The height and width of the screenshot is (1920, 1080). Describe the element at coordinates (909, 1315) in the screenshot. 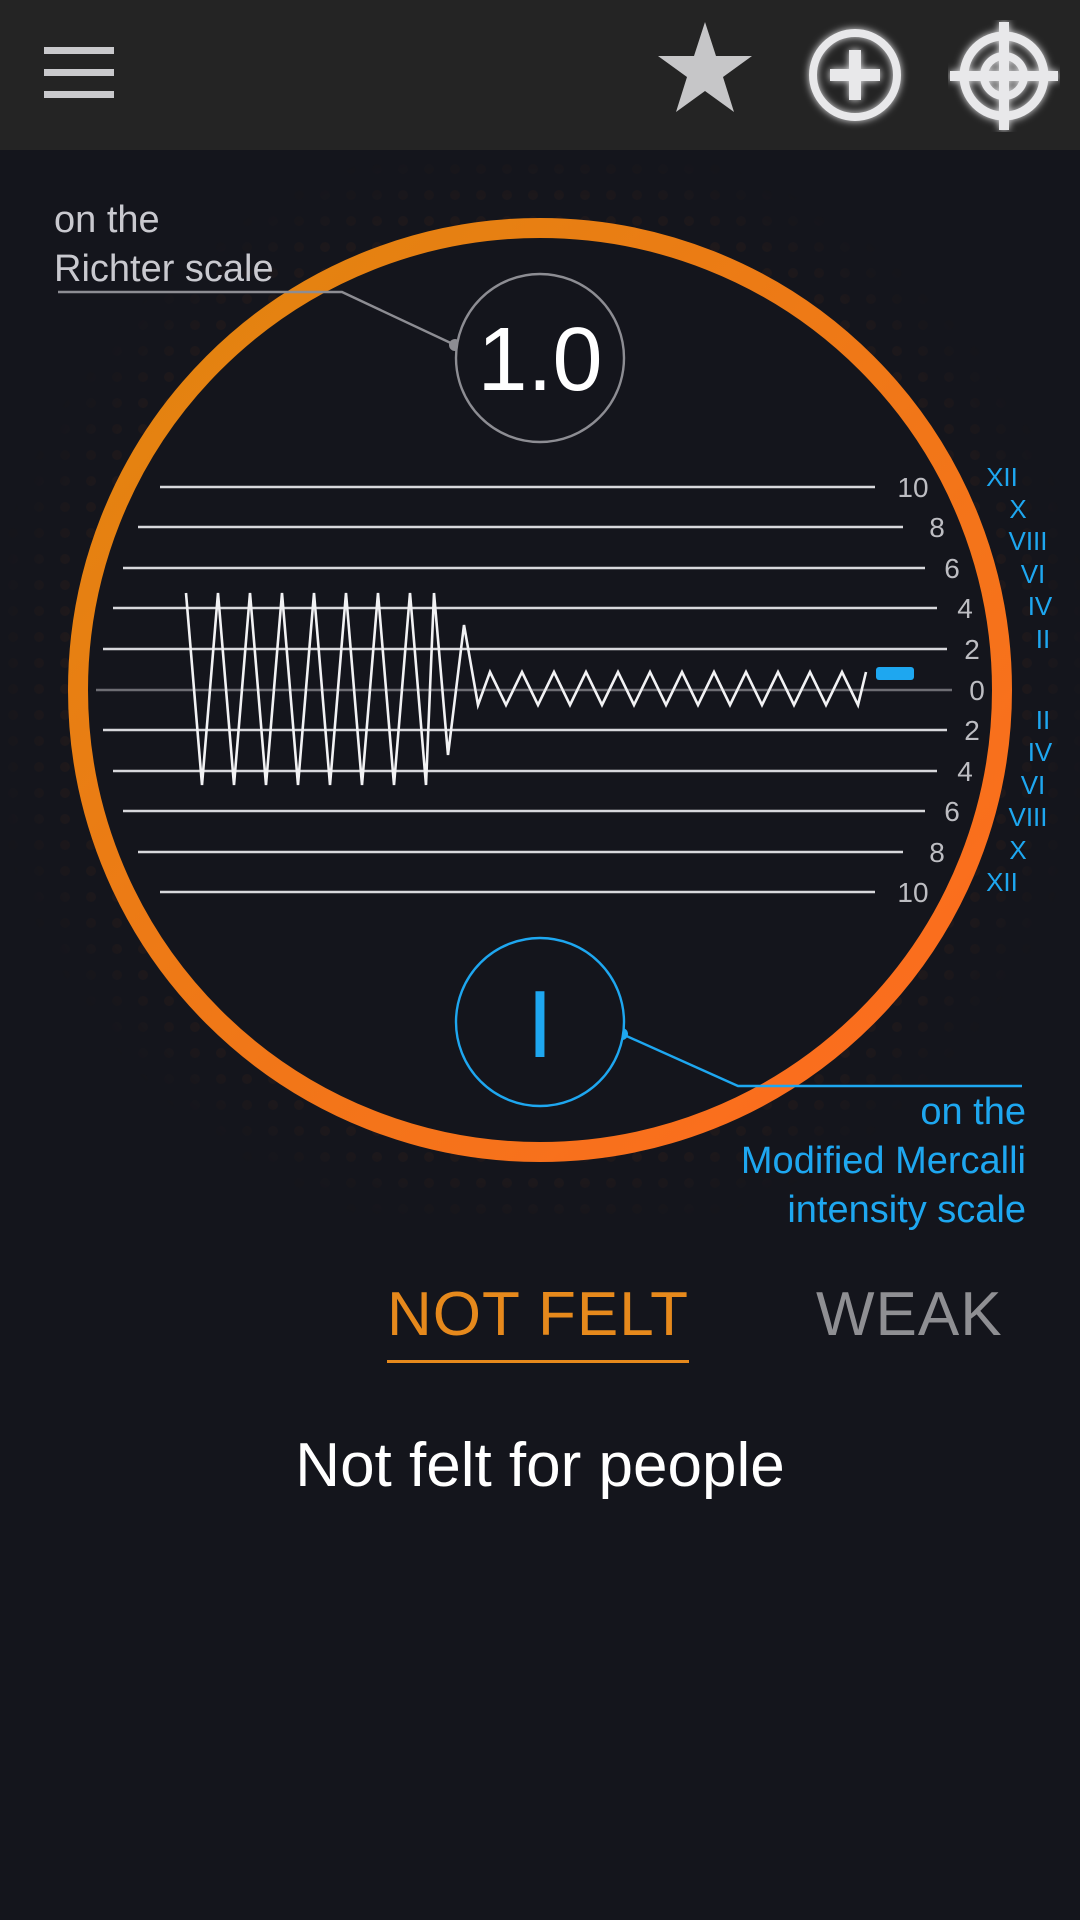

I see `tab-weak: WEAK` at that location.